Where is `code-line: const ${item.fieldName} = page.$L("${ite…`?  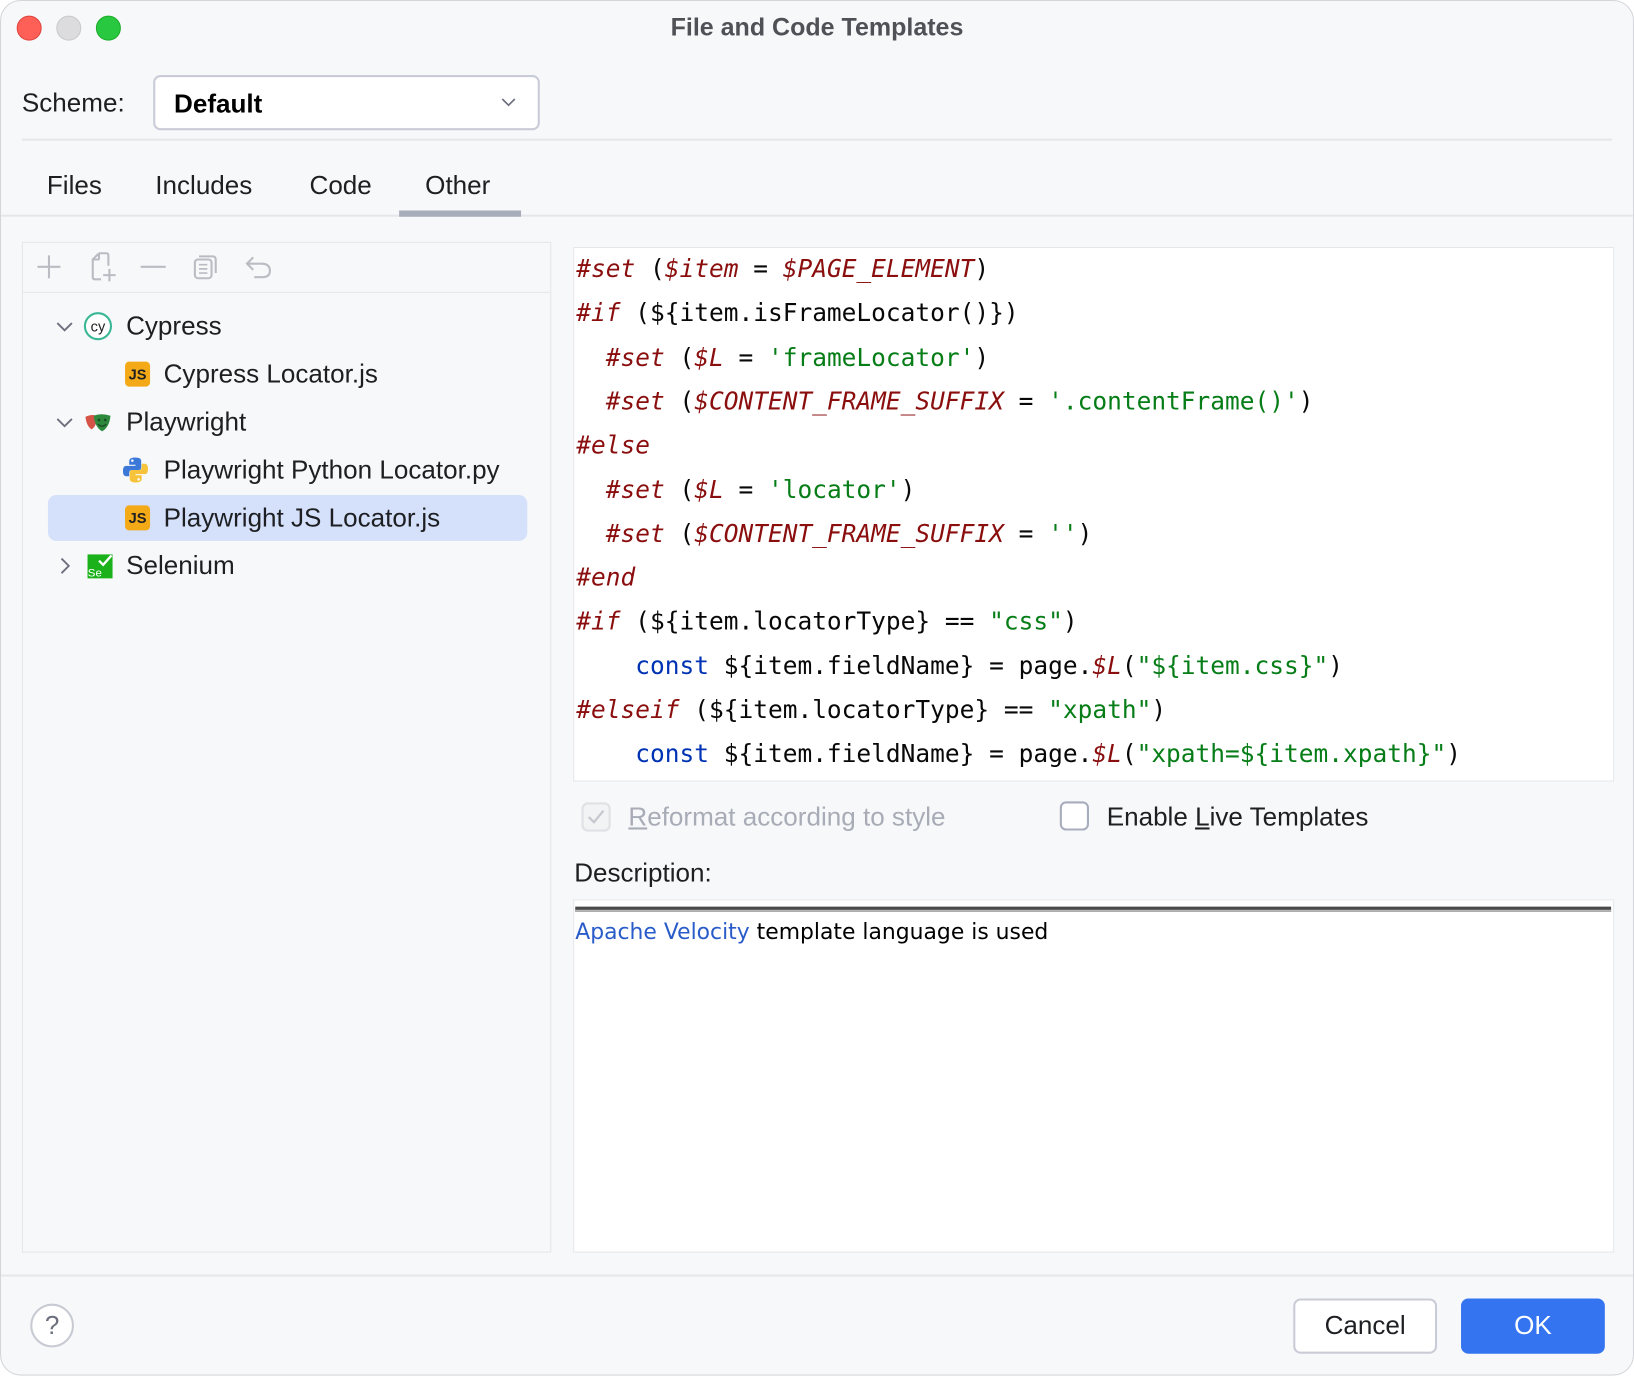
code-line: const ${item.fieldName} = page.$L("${ite… is located at coordinates (959, 665).